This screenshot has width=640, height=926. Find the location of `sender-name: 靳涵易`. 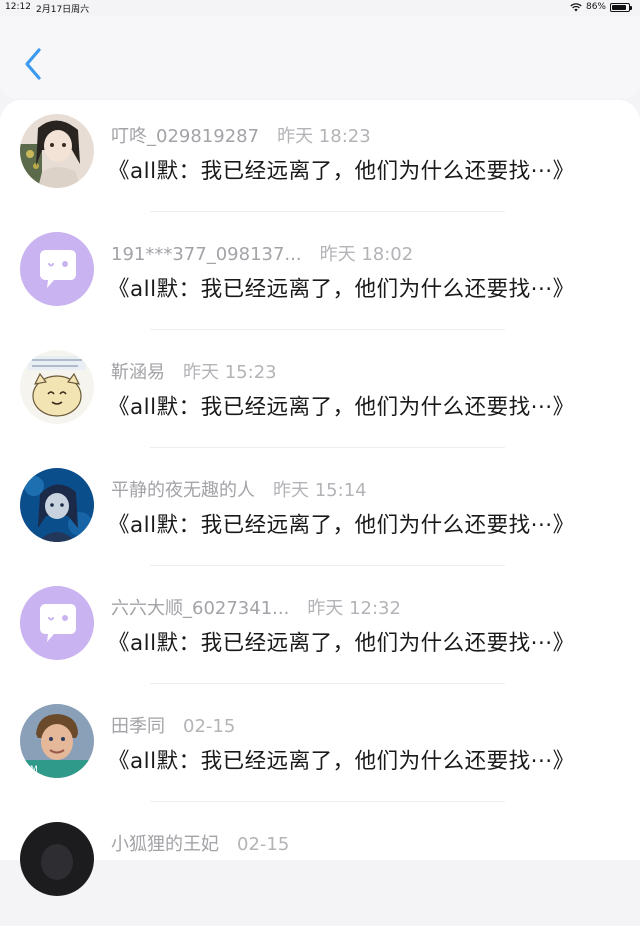

sender-name: 靳涵易 is located at coordinates (138, 372).